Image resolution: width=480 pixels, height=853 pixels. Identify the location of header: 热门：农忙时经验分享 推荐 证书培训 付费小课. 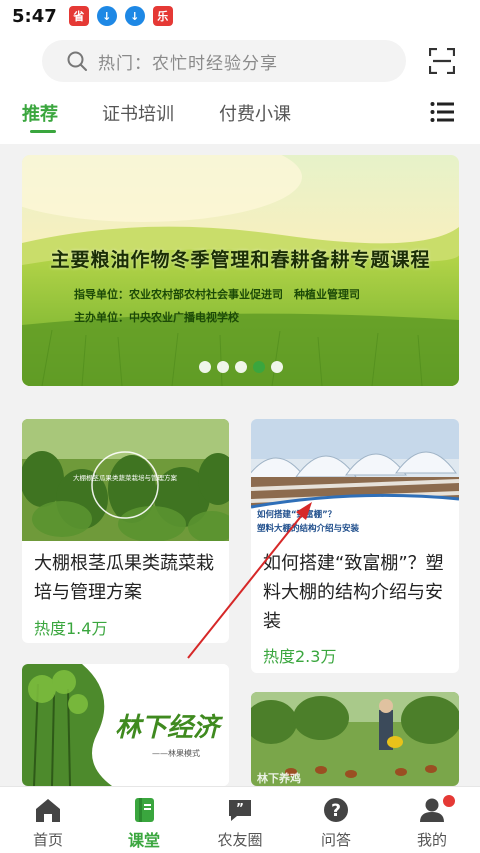
(240, 88).